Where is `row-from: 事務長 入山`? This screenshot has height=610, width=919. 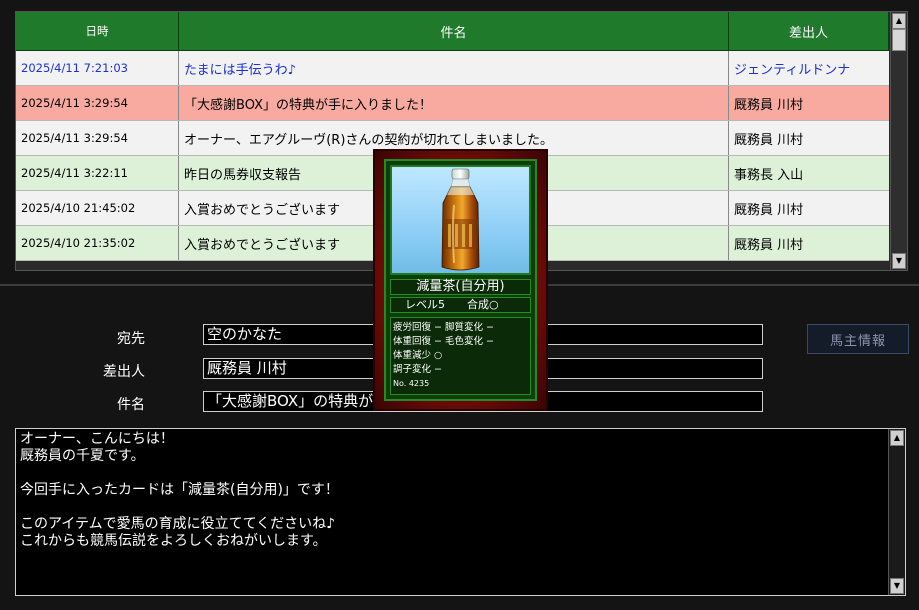
row-from: 事務長 入山 is located at coordinates (769, 175).